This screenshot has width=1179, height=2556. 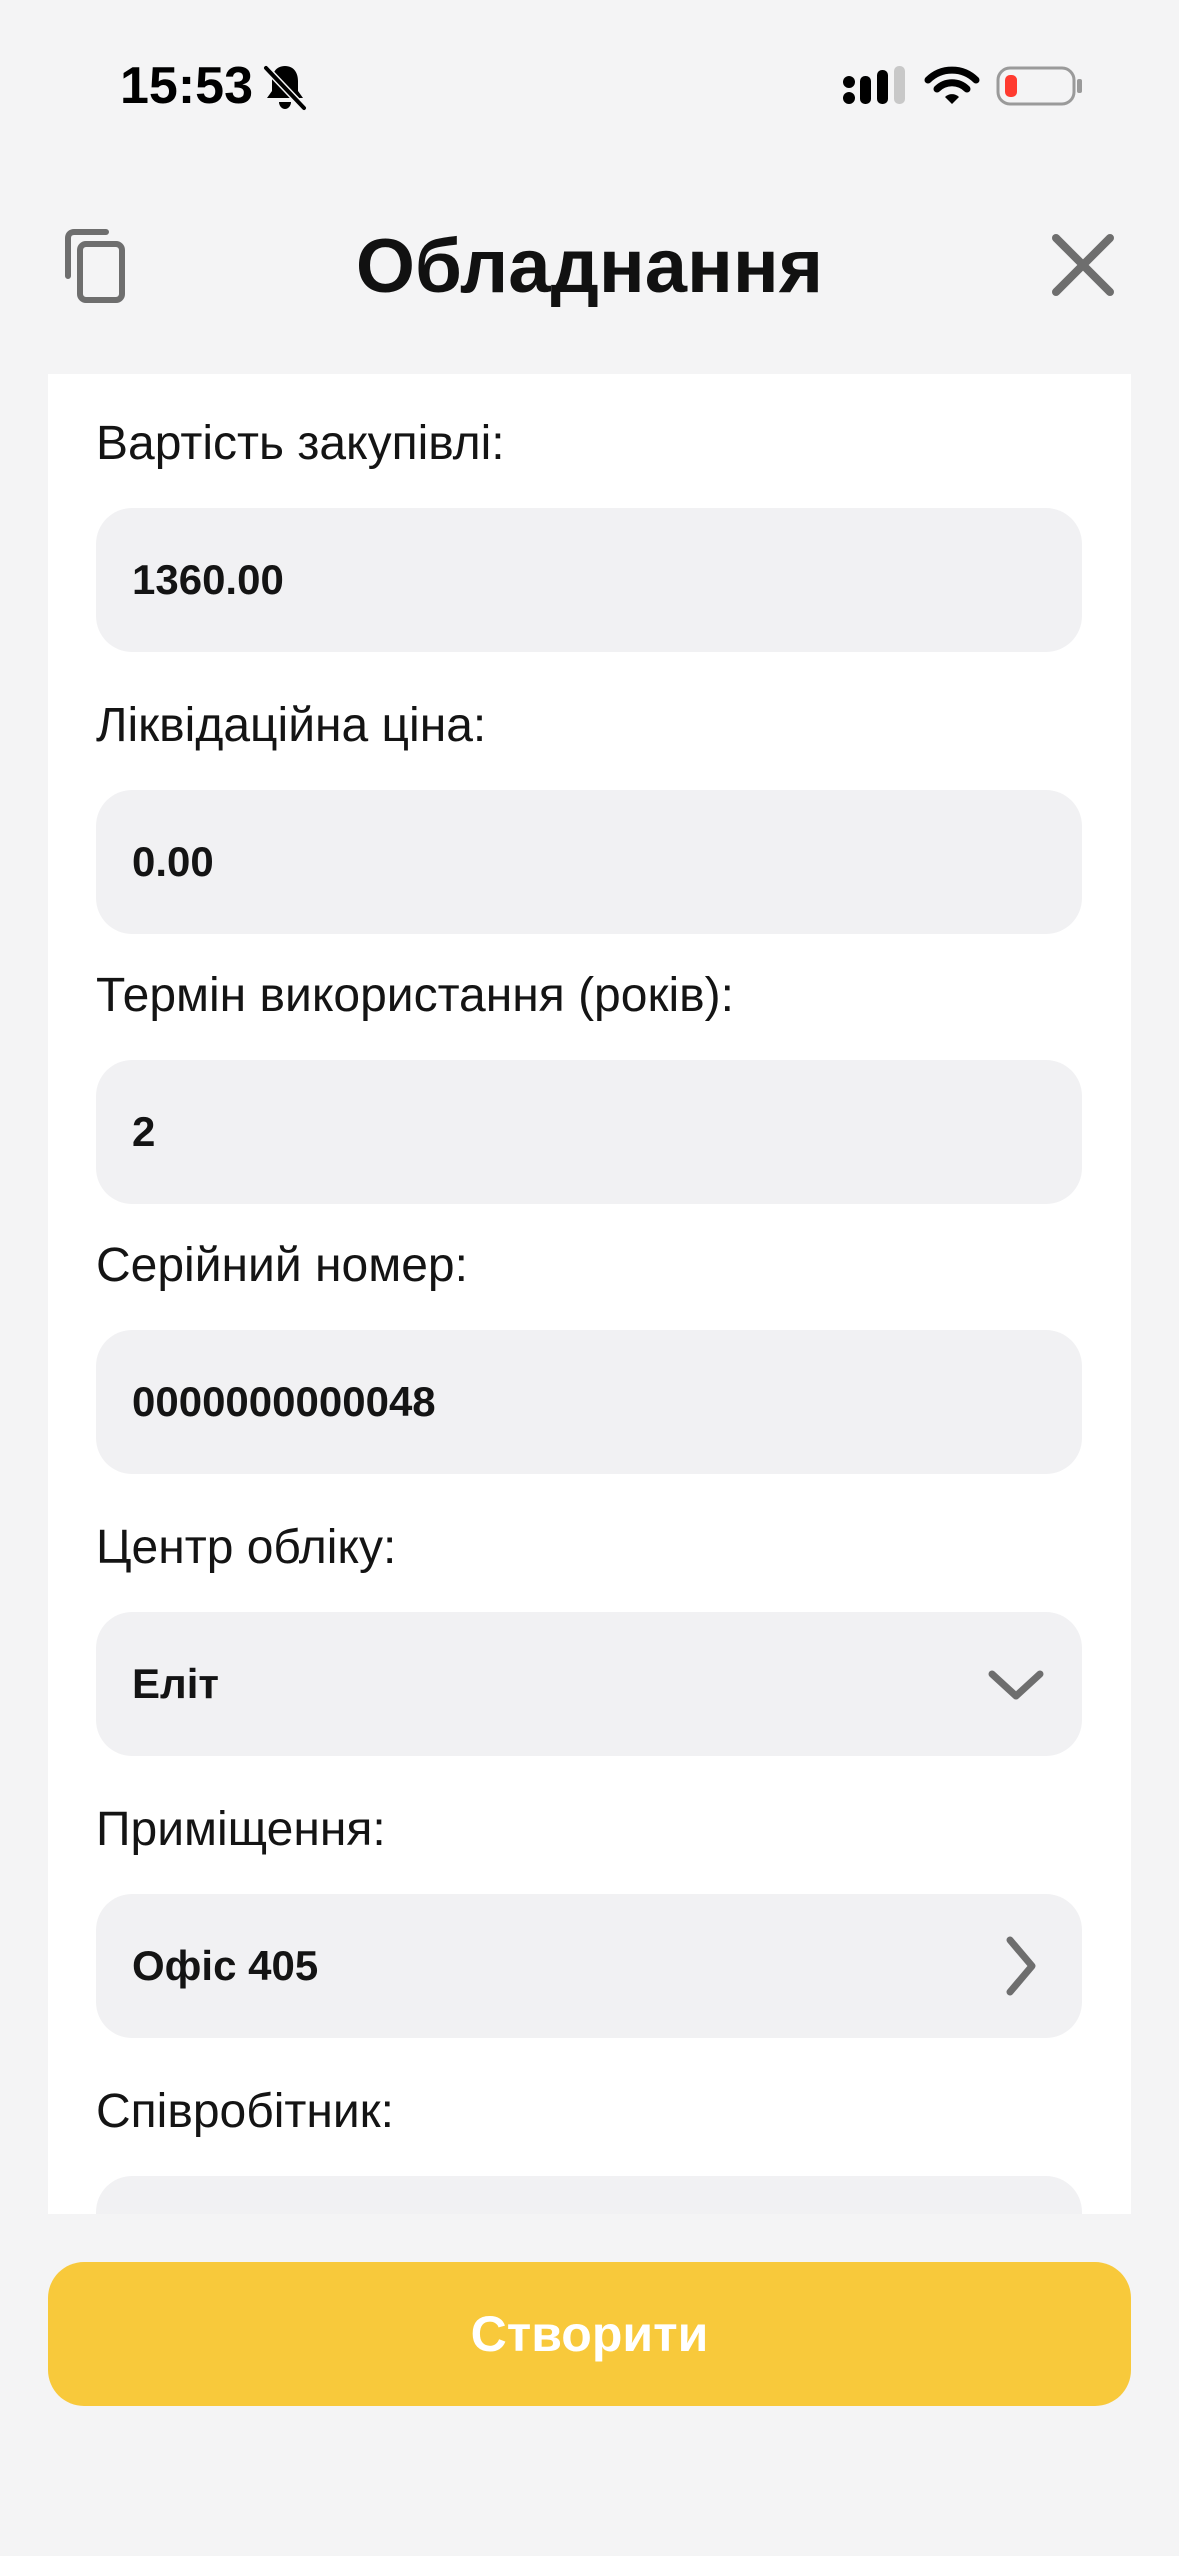 I want to click on serial-number-value: 0000000000048, so click(x=284, y=1401).